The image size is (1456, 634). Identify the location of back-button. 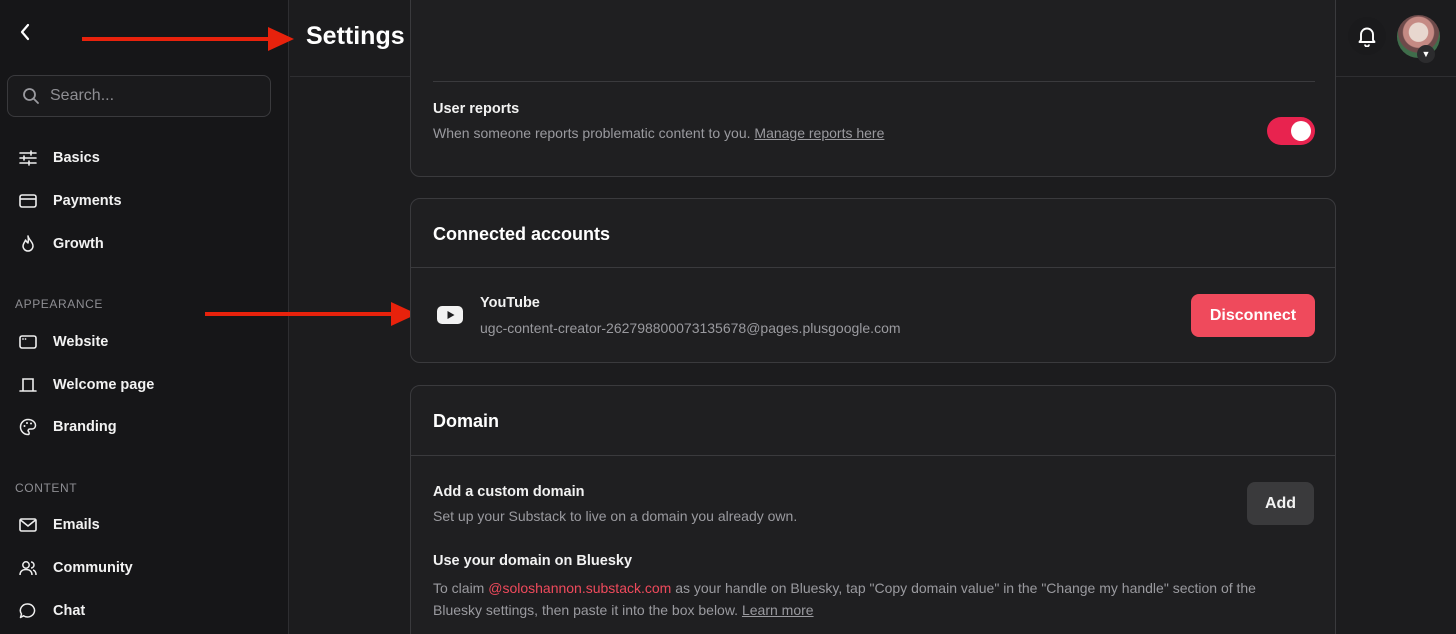
(25, 32).